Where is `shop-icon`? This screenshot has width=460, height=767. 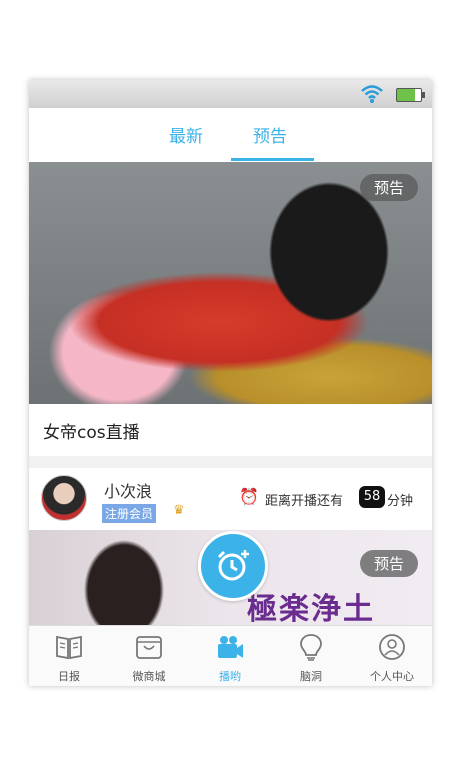 shop-icon is located at coordinates (149, 647).